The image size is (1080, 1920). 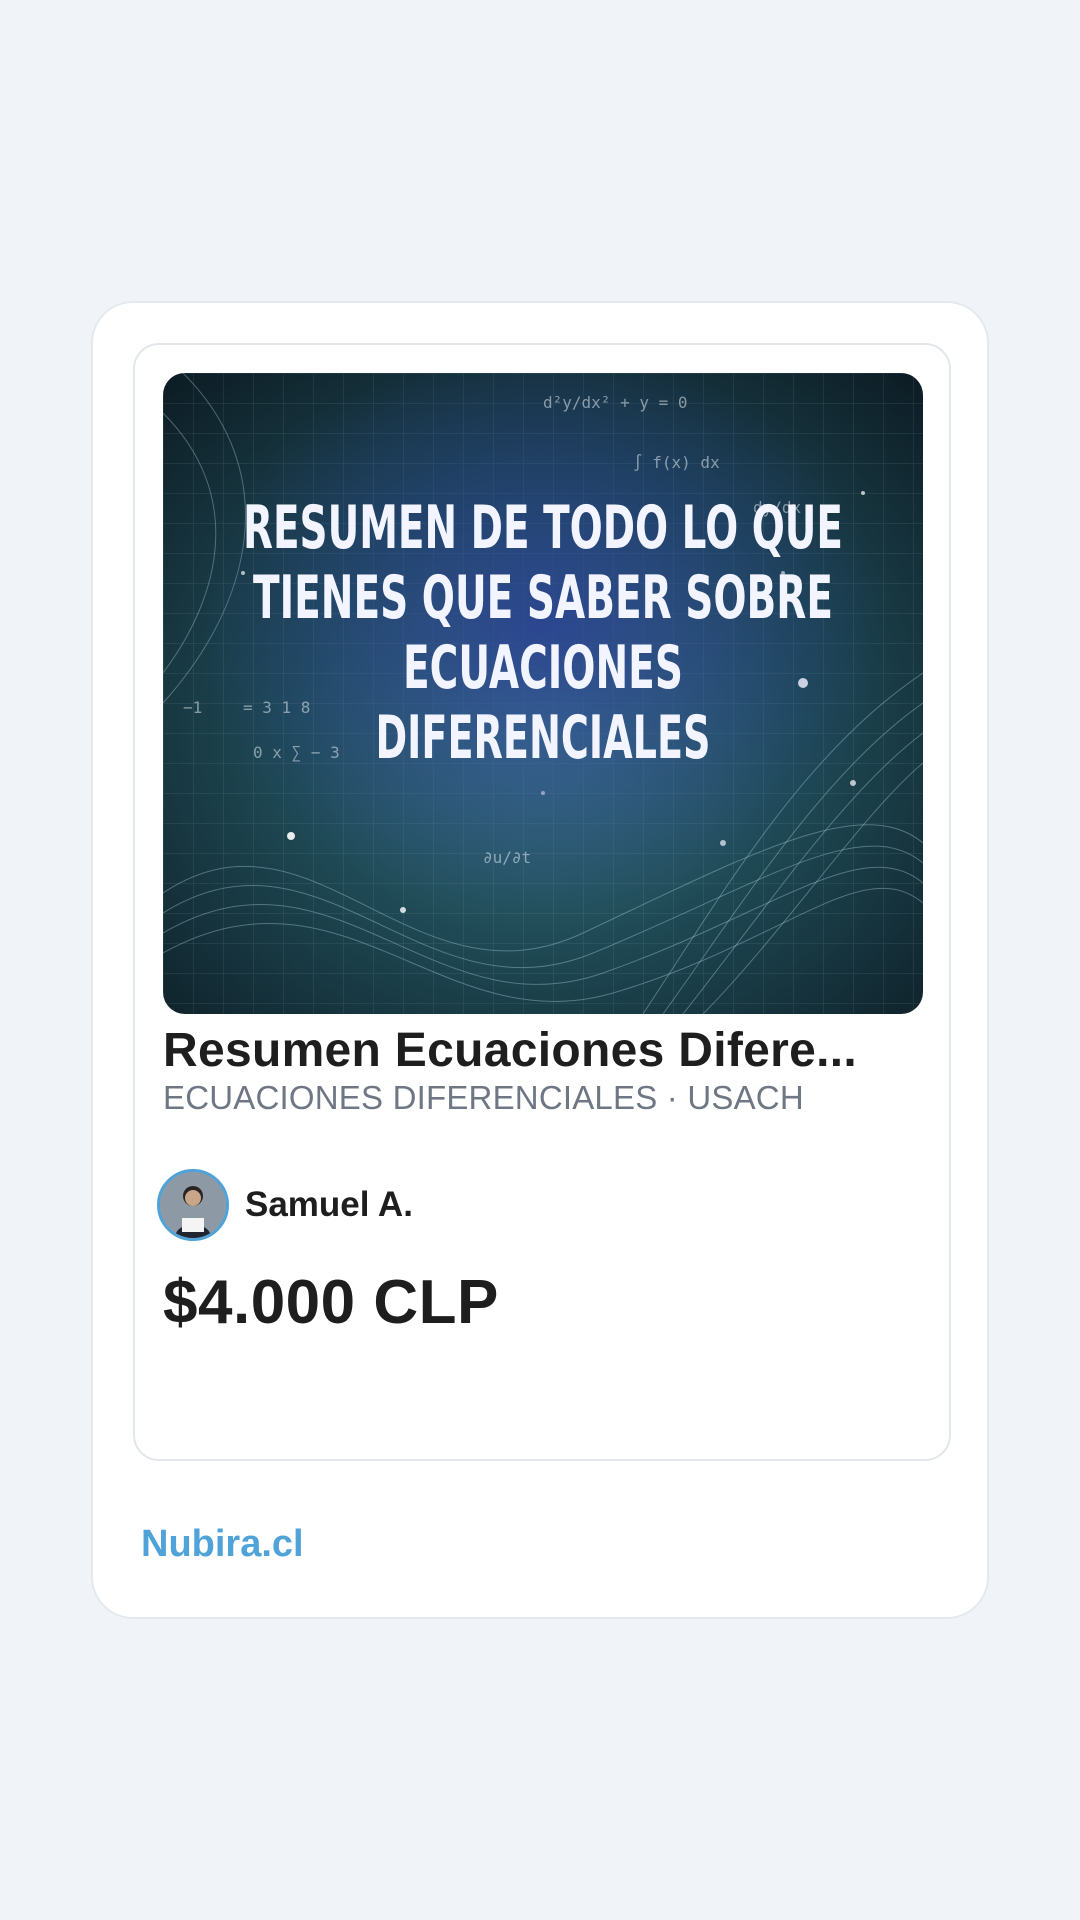 I want to click on cover-title-line-4: DIFERENCIALES, so click(x=543, y=738).